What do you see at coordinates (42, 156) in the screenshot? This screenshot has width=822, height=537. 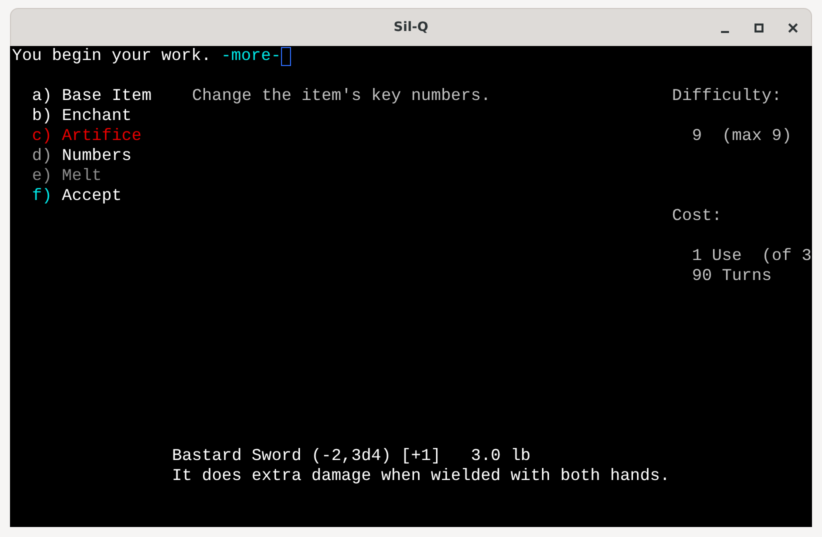 I see `menu-key: d)` at bounding box center [42, 156].